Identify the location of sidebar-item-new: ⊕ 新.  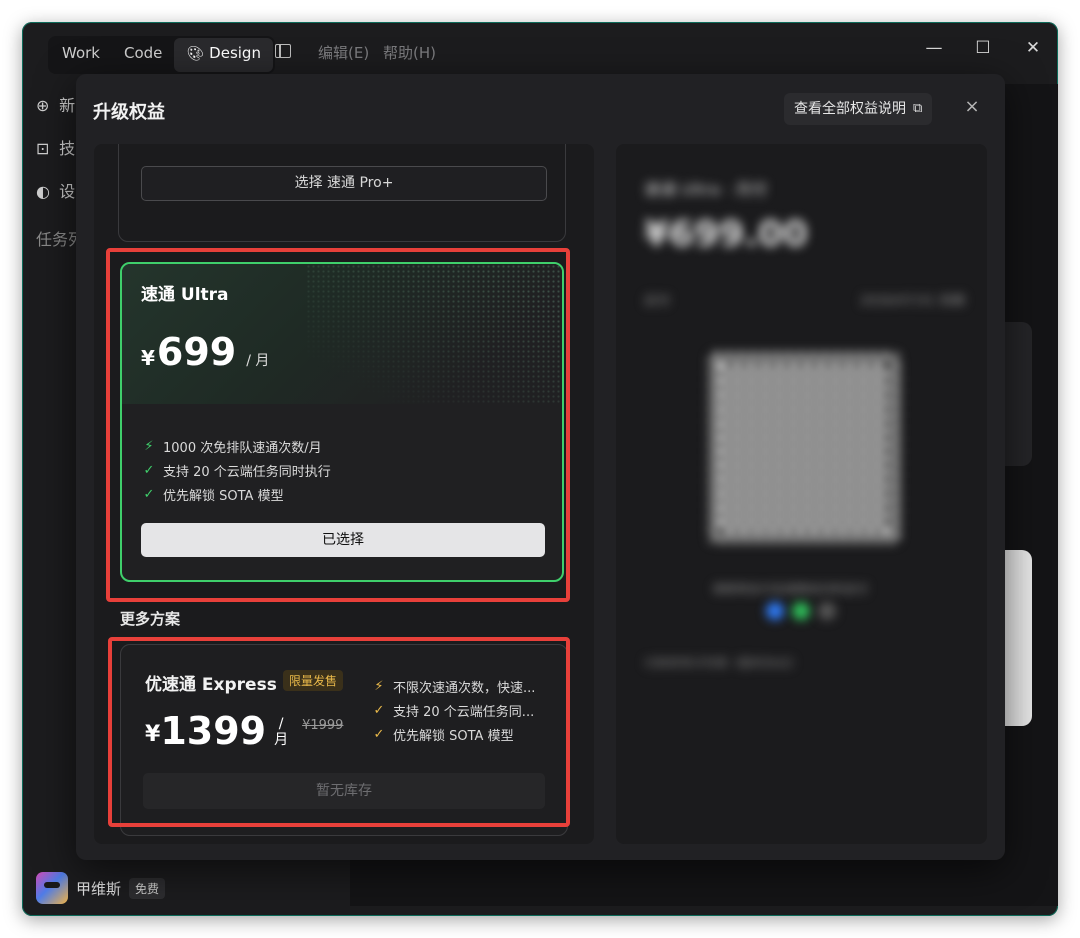
(55, 104).